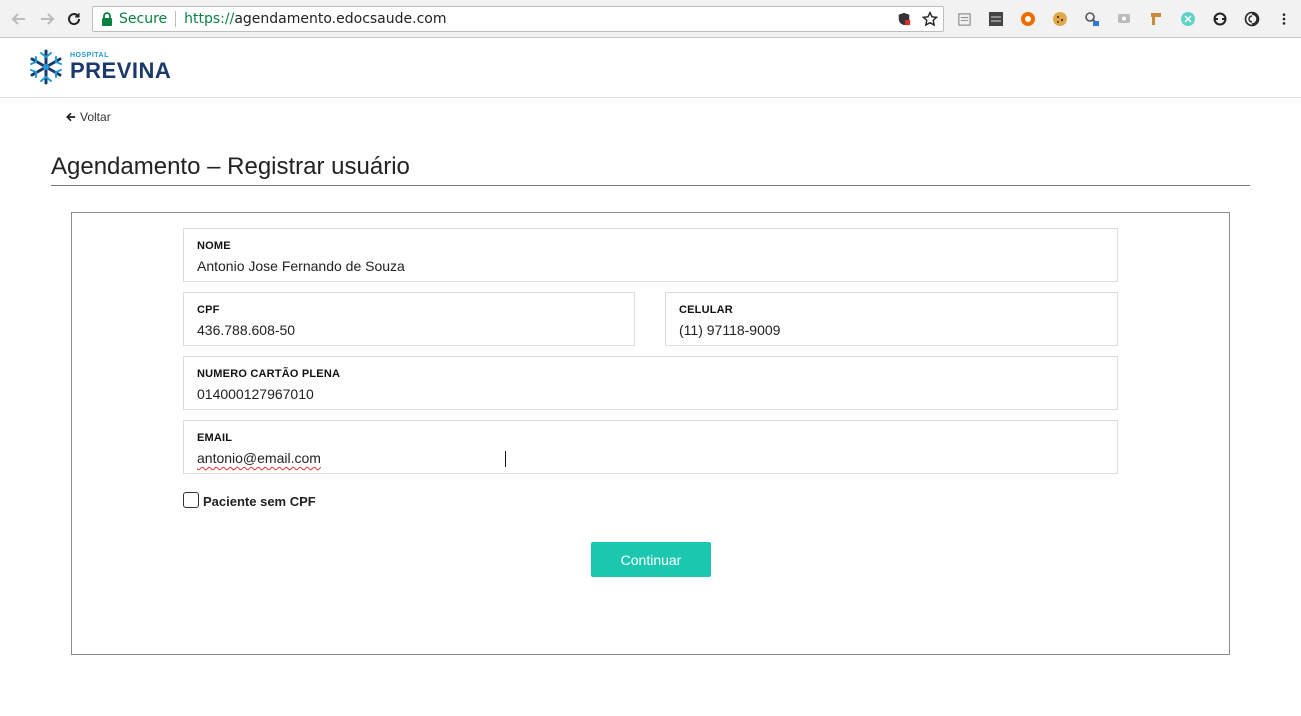  Describe the element at coordinates (996, 19) in the screenshot. I see `nrt-icon` at that location.